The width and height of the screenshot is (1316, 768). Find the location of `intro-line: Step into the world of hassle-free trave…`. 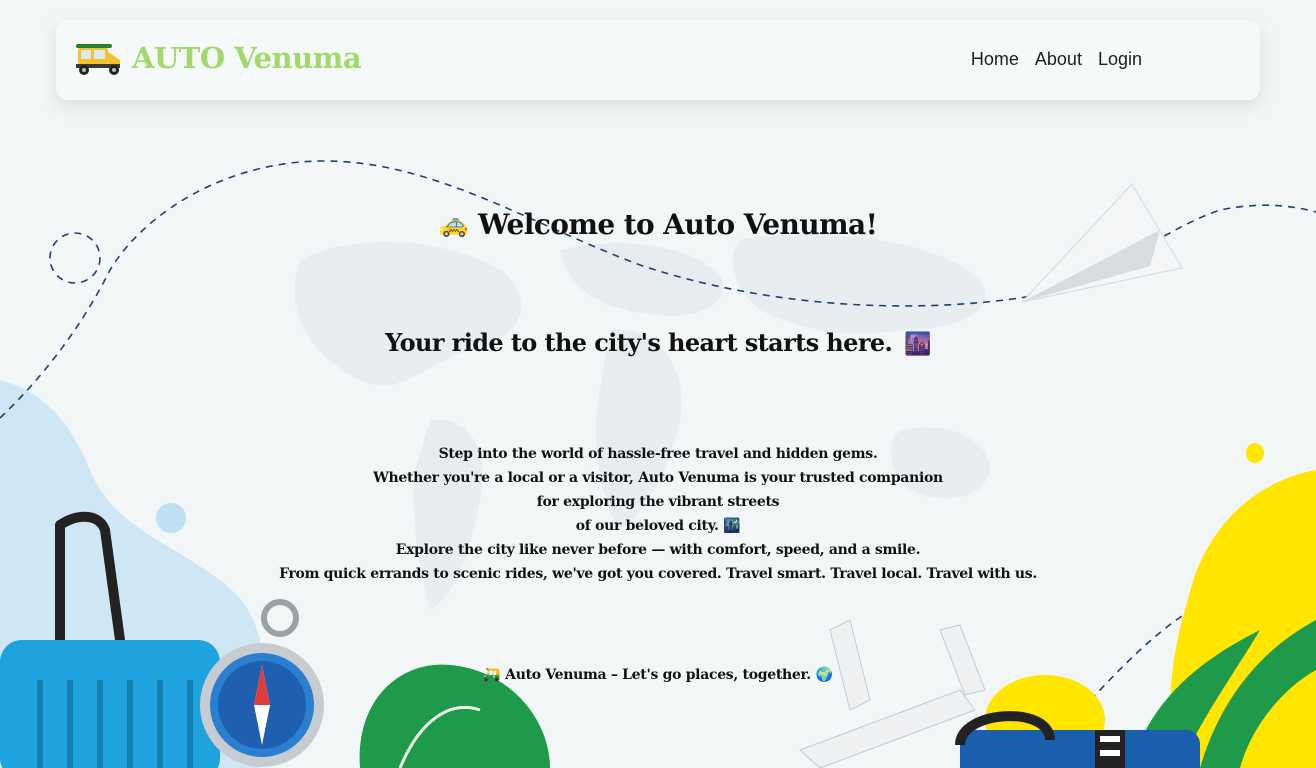

intro-line: Step into the world of hassle-free trave… is located at coordinates (658, 454).